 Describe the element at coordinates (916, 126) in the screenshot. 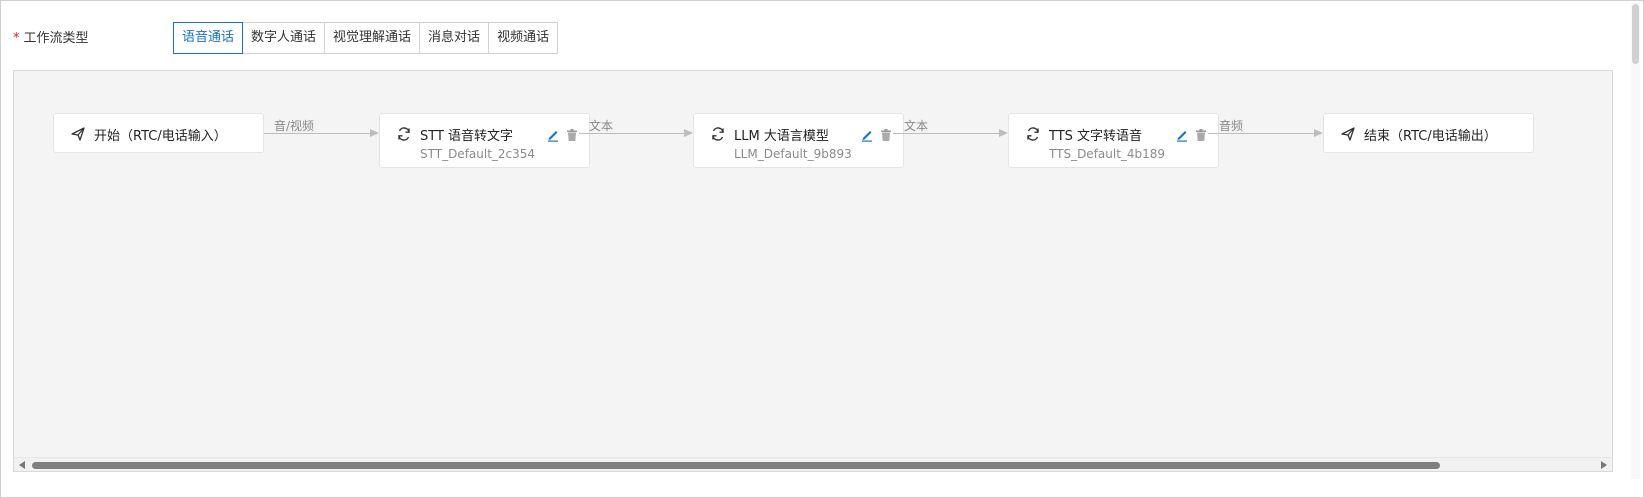

I see `edge-label-text-2: 文本` at that location.